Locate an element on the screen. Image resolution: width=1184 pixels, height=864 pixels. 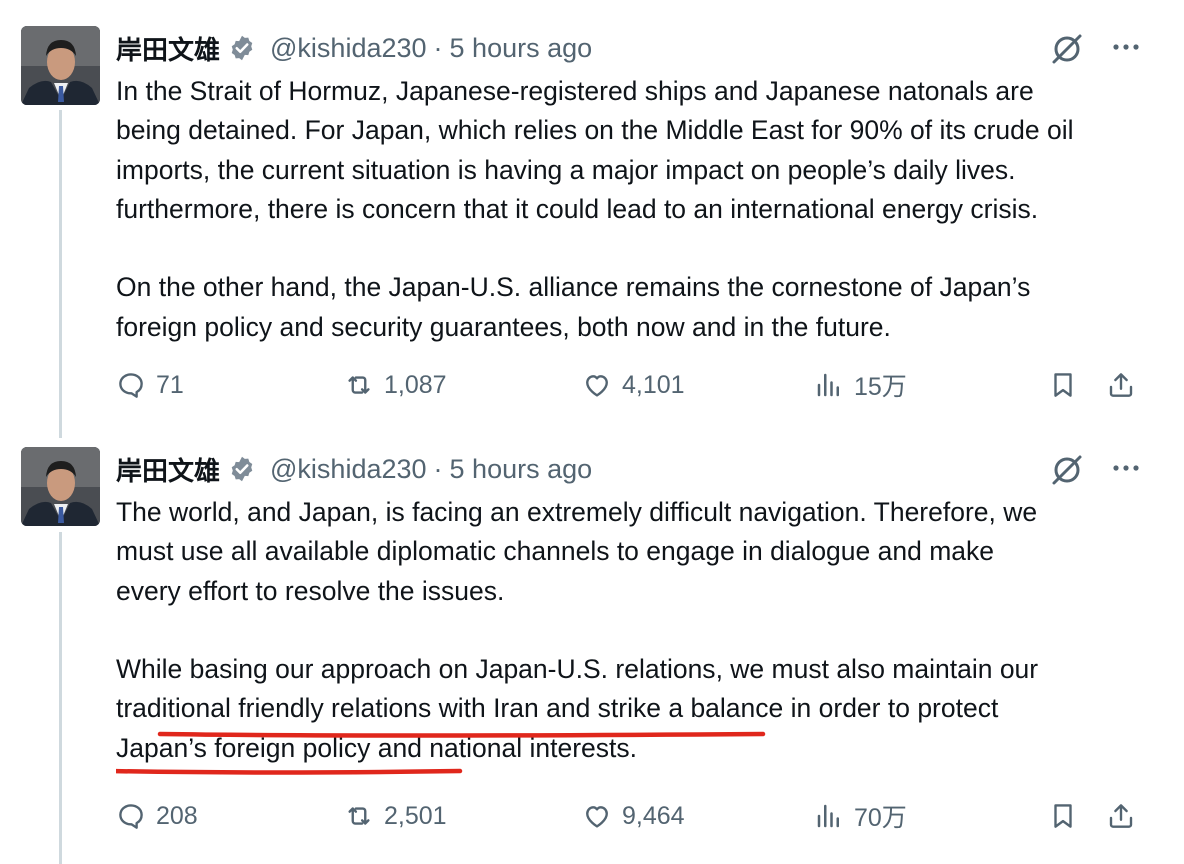
views-button: 15万 is located at coordinates (860, 385).